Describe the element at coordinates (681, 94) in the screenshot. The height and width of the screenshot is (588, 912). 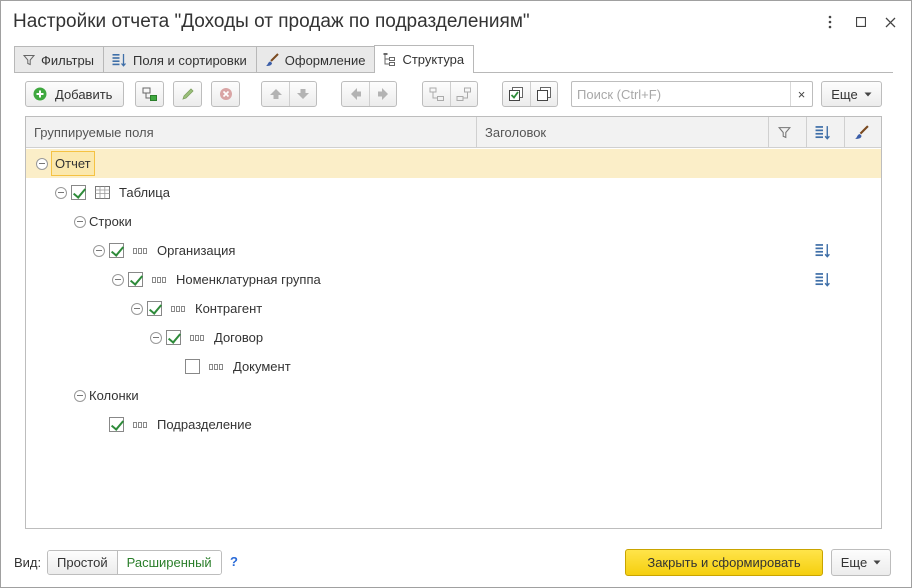
I see `search-input` at that location.